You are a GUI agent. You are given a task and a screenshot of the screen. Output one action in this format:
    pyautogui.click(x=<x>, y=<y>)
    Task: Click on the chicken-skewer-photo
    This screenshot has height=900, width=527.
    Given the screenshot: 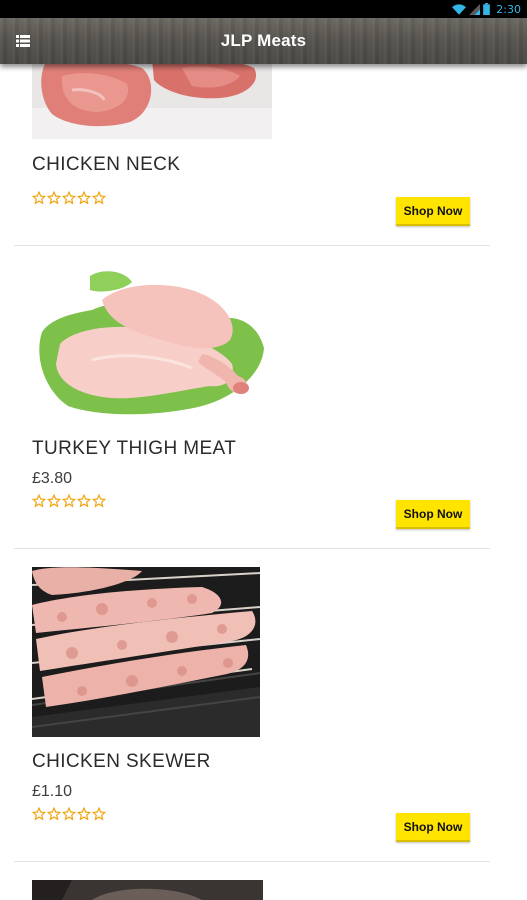 What is the action you would take?
    pyautogui.click(x=146, y=652)
    